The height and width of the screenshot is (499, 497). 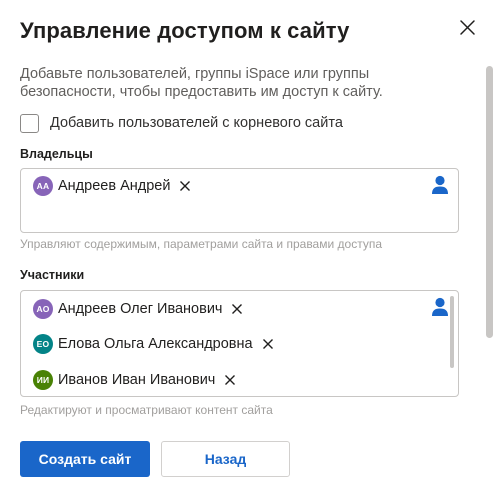 I want to click on avatar: ИИ, so click(x=43, y=380).